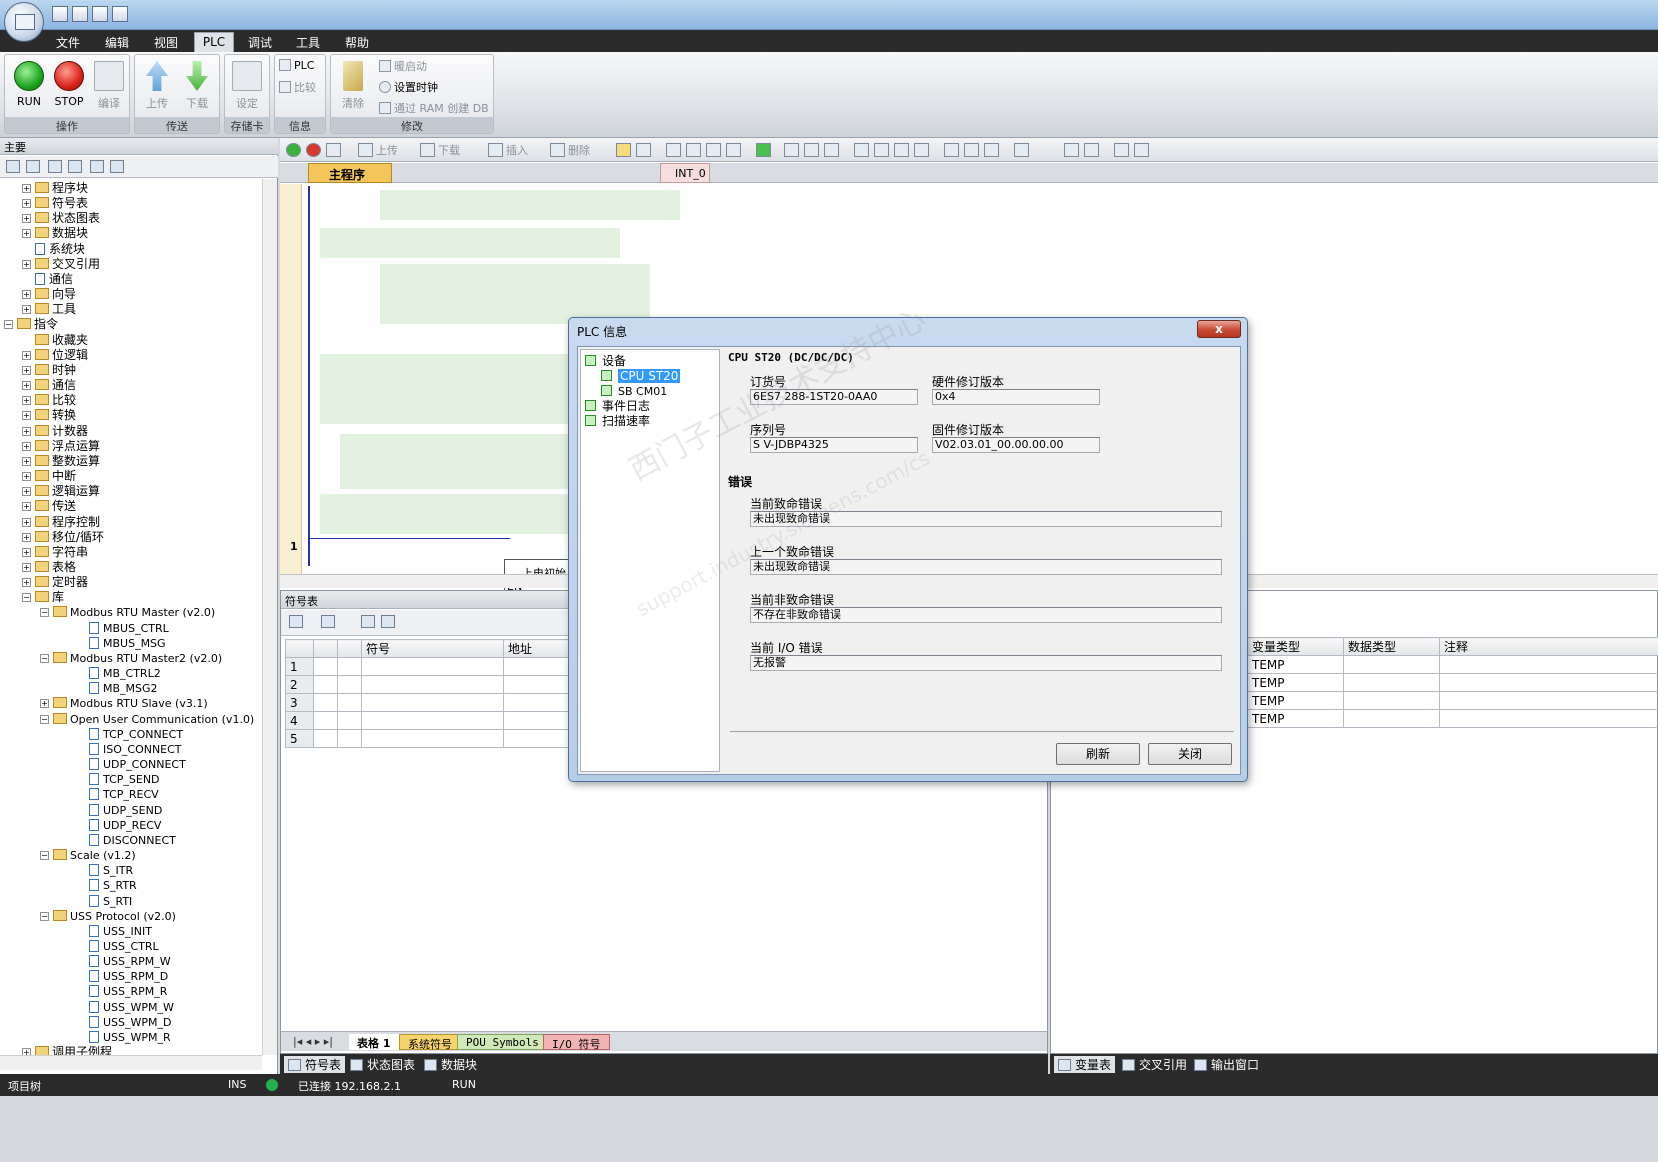  Describe the element at coordinates (368, 621) in the screenshot. I see `symbol-table-options-icon` at that location.